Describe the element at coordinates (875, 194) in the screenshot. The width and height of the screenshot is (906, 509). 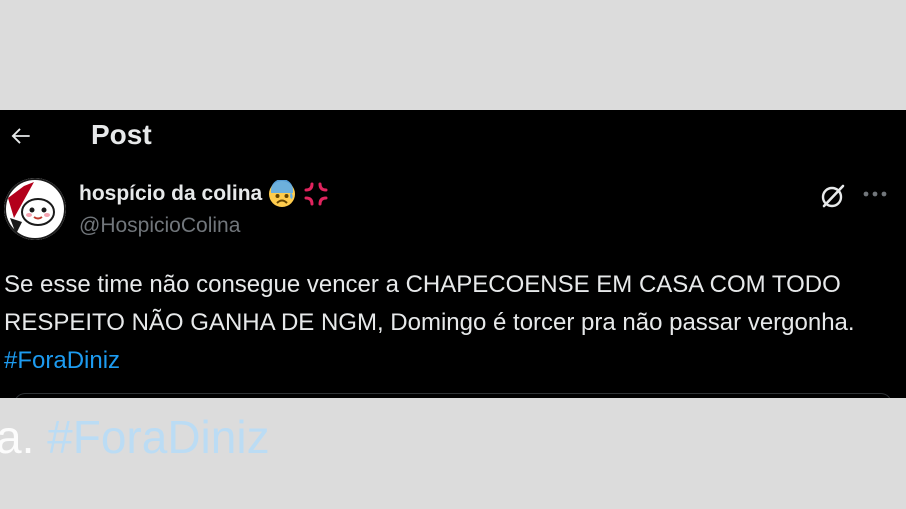
I see `more-icon` at that location.